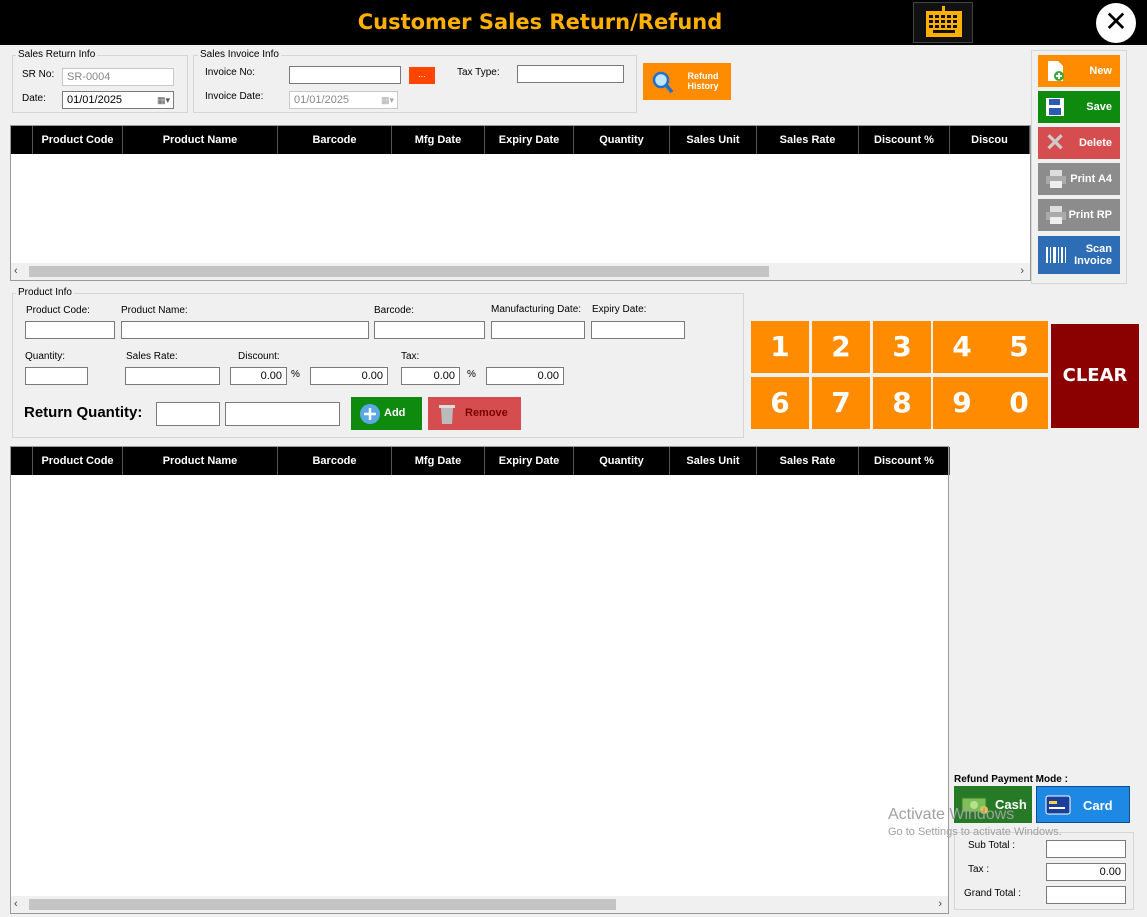 Image resolution: width=1147 pixels, height=917 pixels. I want to click on numpad-key-2: 2, so click(841, 347).